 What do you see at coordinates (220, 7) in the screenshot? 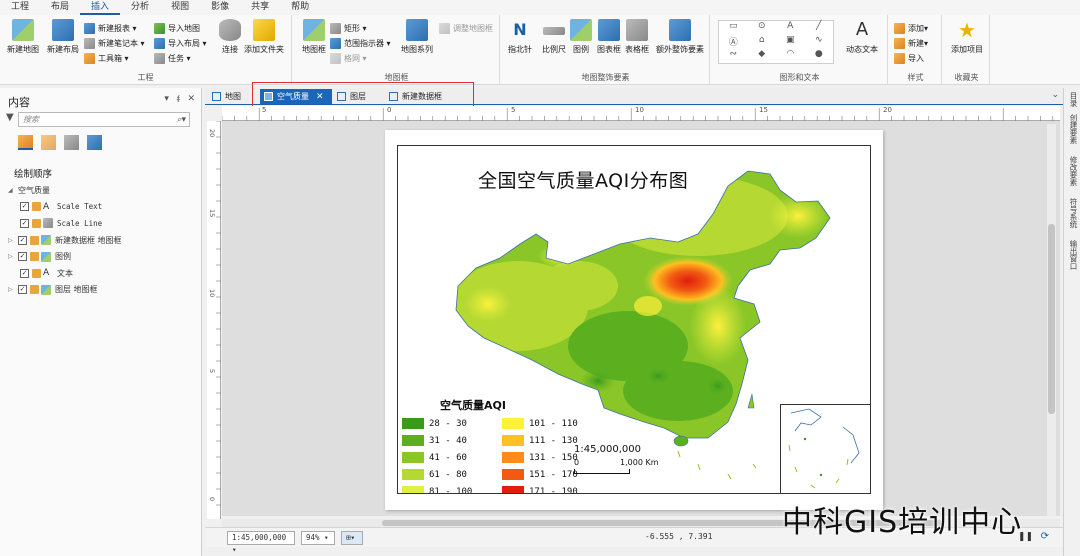
I see `menu-imagery: 影像` at bounding box center [220, 7].